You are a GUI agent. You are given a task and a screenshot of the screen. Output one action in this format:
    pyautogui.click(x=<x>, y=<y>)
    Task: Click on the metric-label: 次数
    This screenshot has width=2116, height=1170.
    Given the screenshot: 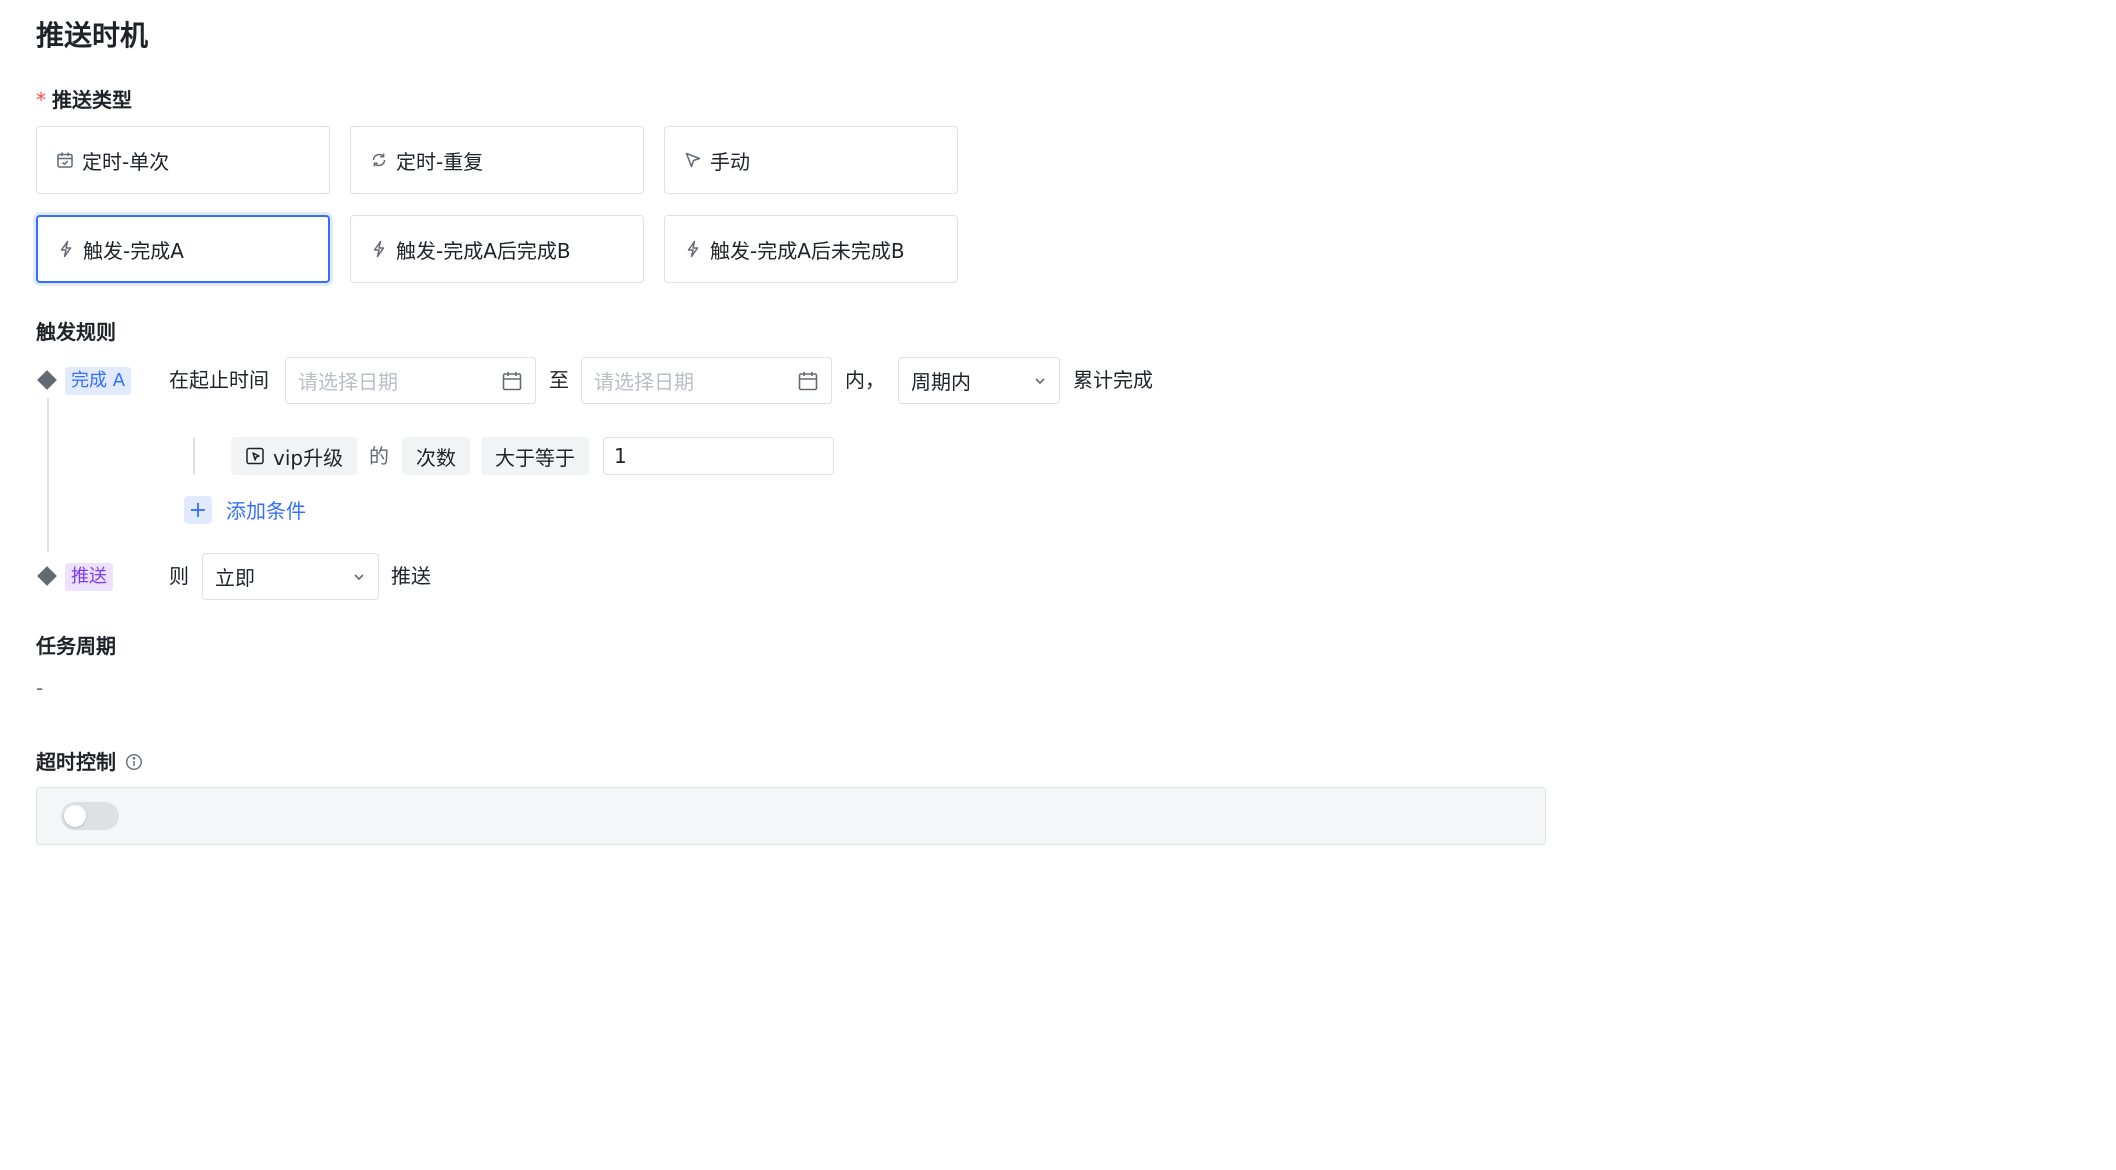 What is the action you would take?
    pyautogui.click(x=436, y=457)
    